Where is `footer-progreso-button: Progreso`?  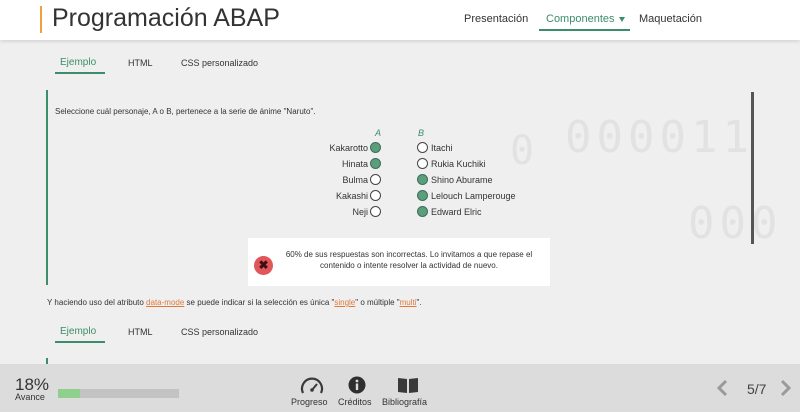
footer-progreso-button: Progreso is located at coordinates (309, 402).